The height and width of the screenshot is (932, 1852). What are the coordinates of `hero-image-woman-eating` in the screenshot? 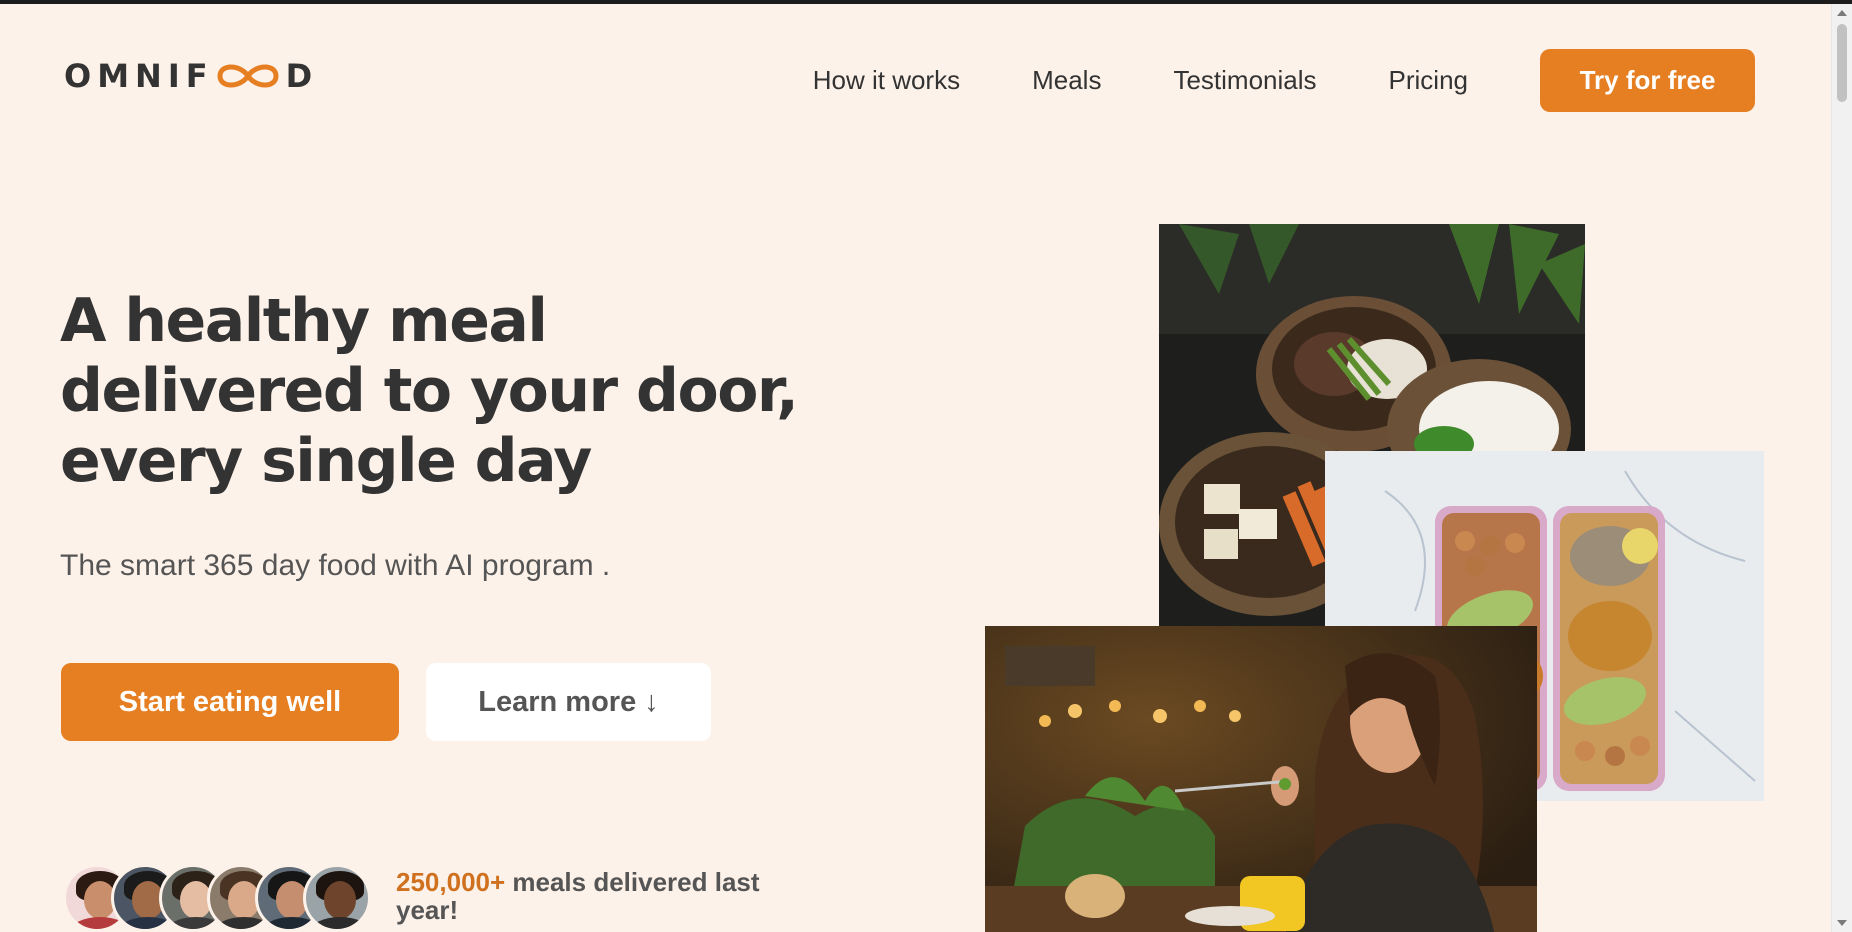 It's located at (1261, 779).